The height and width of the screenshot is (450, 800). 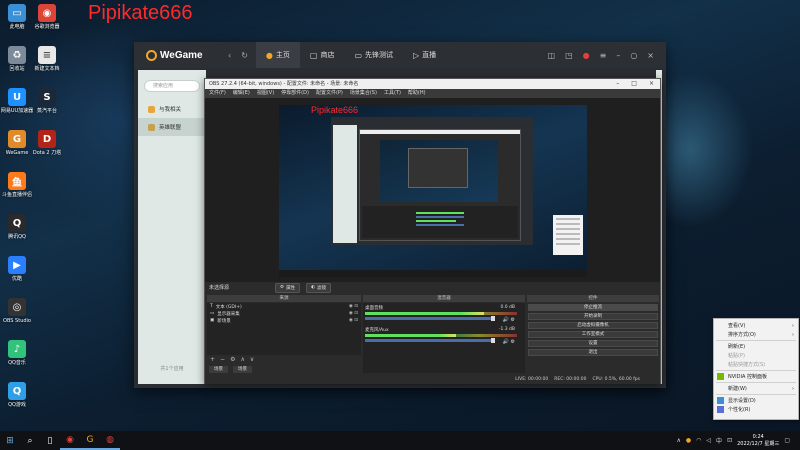 I want to click on obs-menu-item: 文件(F), so click(x=217, y=93).